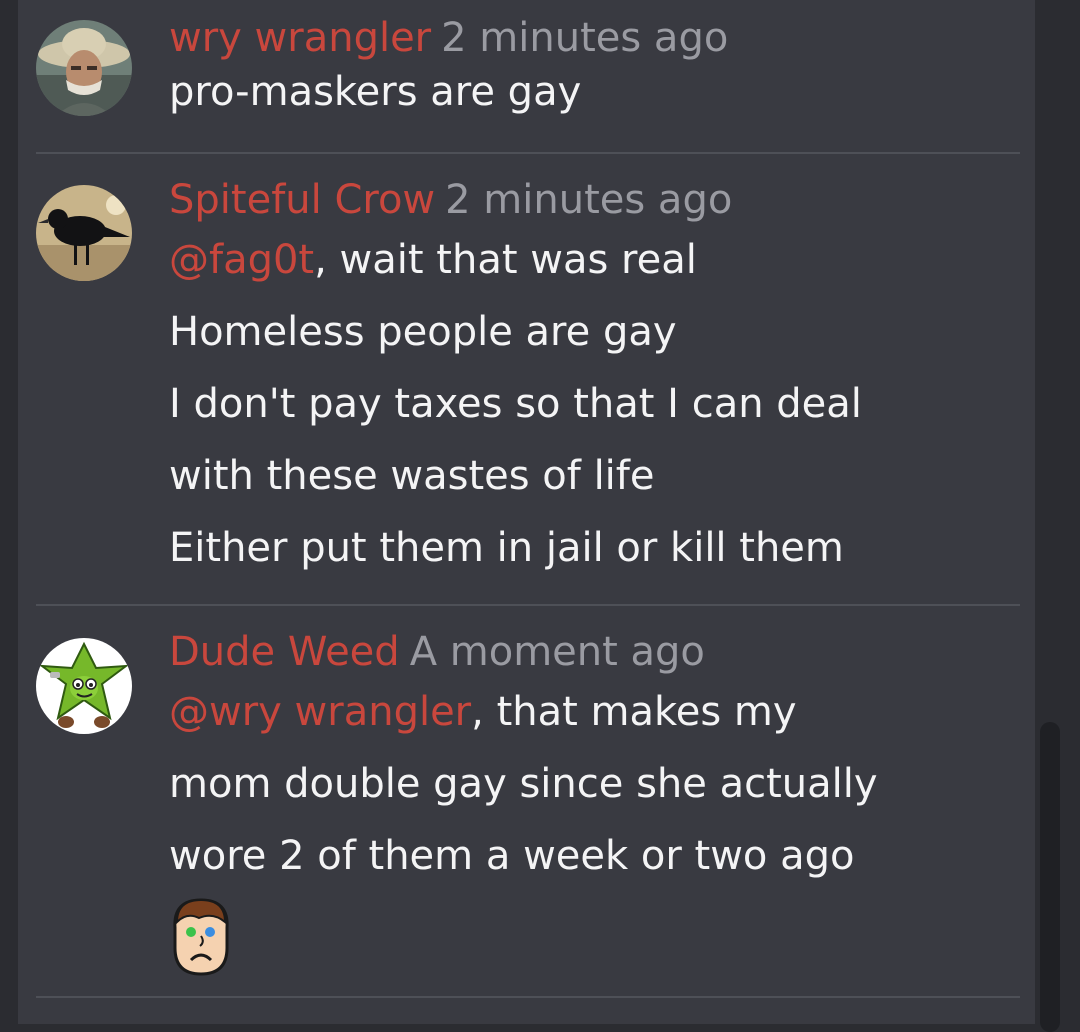  Describe the element at coordinates (412, 476) in the screenshot. I see `comment-text-line: with these wastes of life` at that location.